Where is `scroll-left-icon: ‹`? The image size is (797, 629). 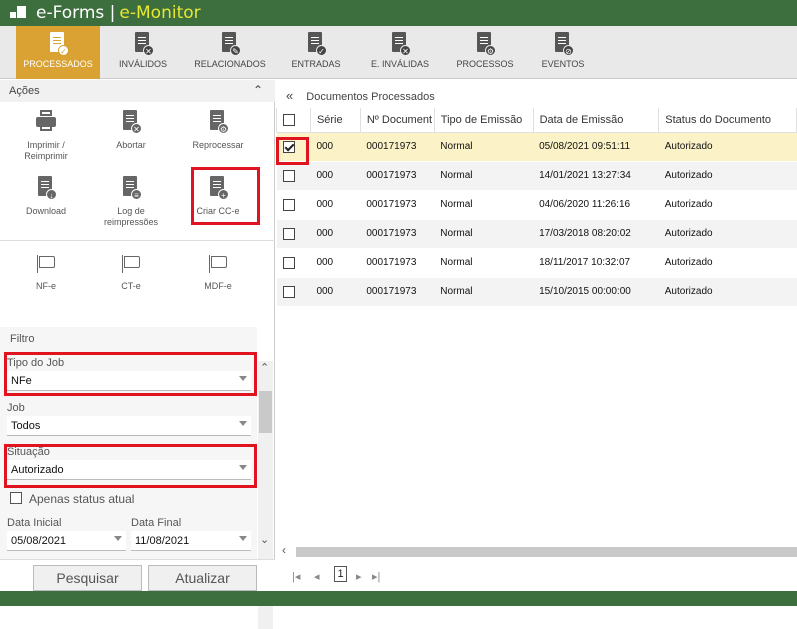 scroll-left-icon: ‹ is located at coordinates (284, 550).